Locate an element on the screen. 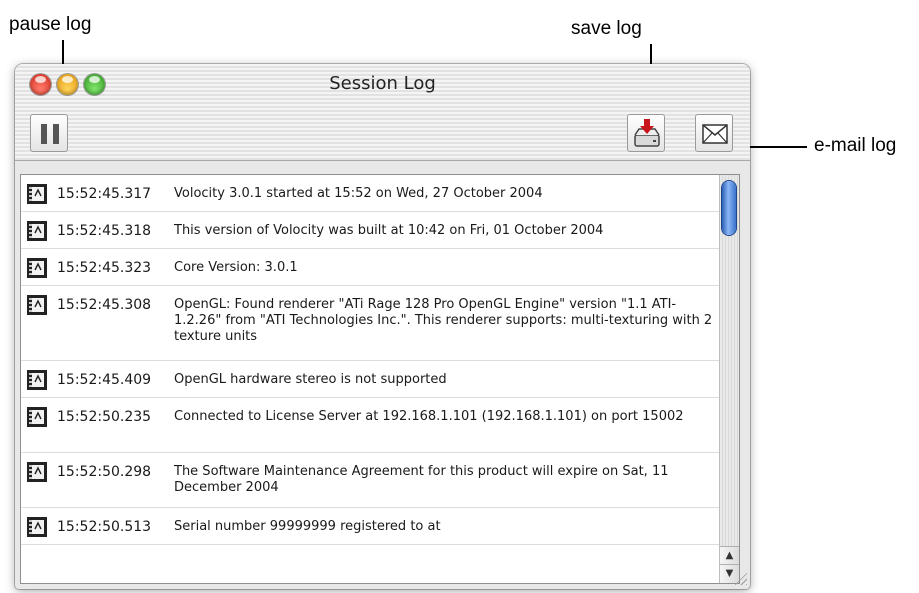 The height and width of the screenshot is (593, 919). log-time: 15:52:45.308 is located at coordinates (104, 305).